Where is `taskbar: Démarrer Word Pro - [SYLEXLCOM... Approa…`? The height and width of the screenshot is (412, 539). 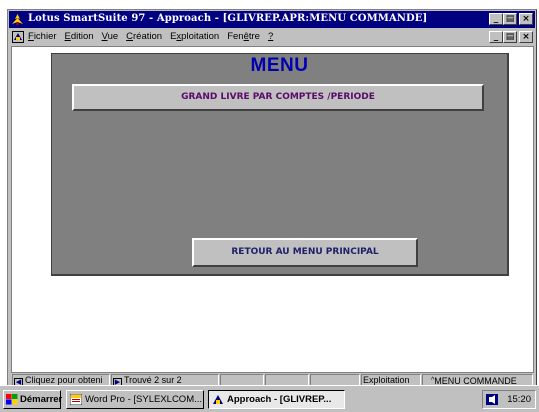 taskbar: Démarrer Word Pro - [SYLEXLCOM... Approa… is located at coordinates (269, 398).